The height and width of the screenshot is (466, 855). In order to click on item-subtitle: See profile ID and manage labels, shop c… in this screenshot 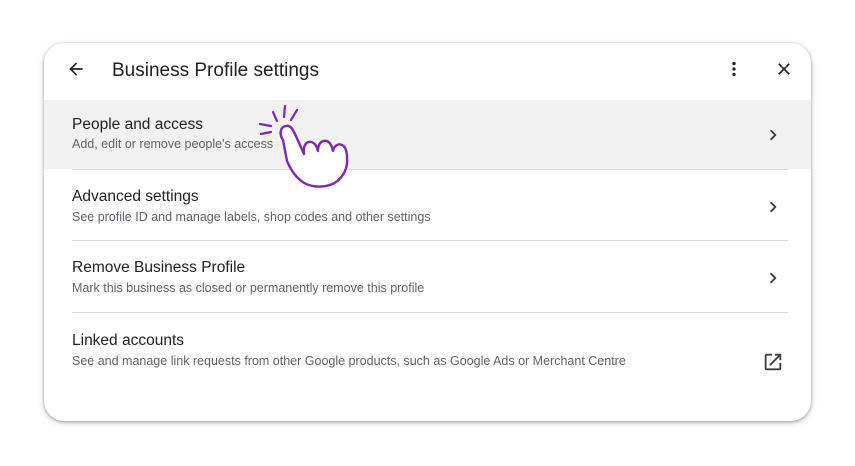, I will do `click(251, 217)`.